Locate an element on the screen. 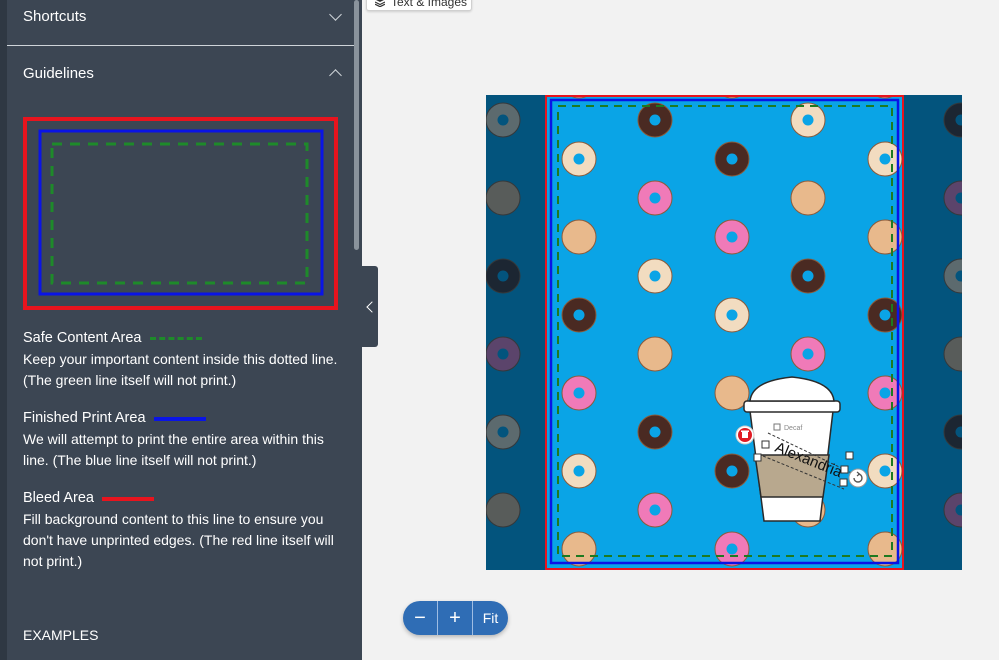 This screenshot has height=660, width=999. accordion-divider is located at coordinates (180, 45).